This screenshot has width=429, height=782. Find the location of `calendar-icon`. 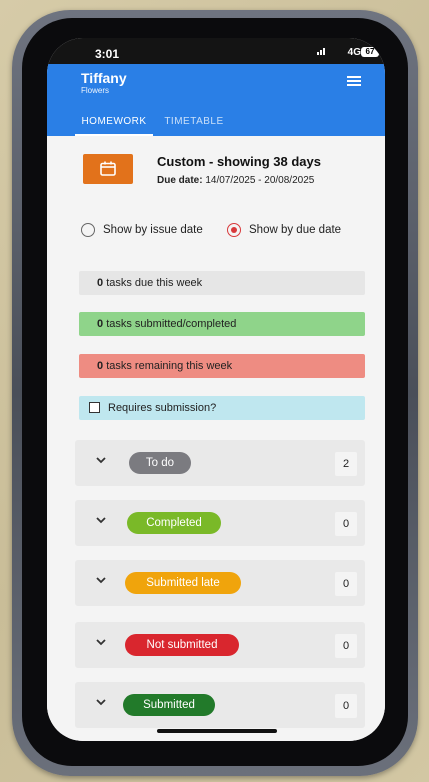

calendar-icon is located at coordinates (108, 168).